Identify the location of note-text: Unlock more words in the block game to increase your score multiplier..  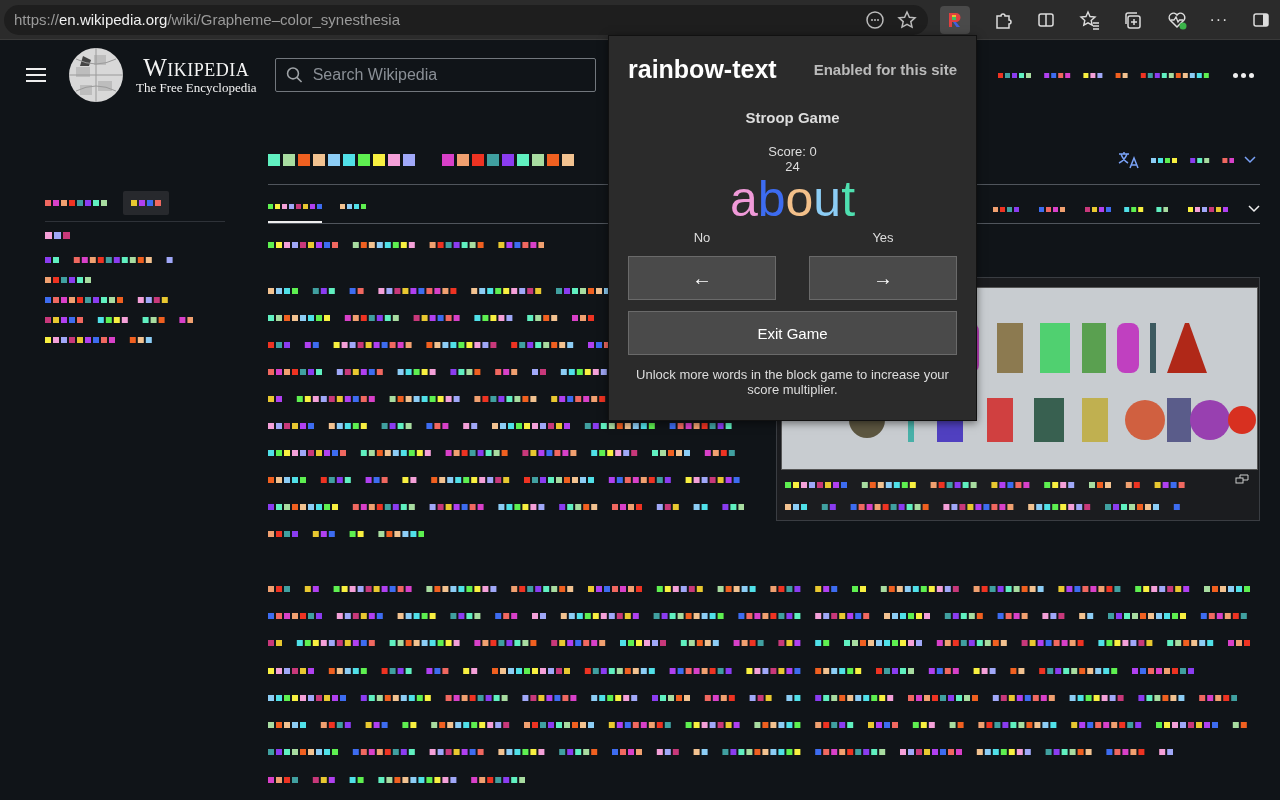
(792, 382).